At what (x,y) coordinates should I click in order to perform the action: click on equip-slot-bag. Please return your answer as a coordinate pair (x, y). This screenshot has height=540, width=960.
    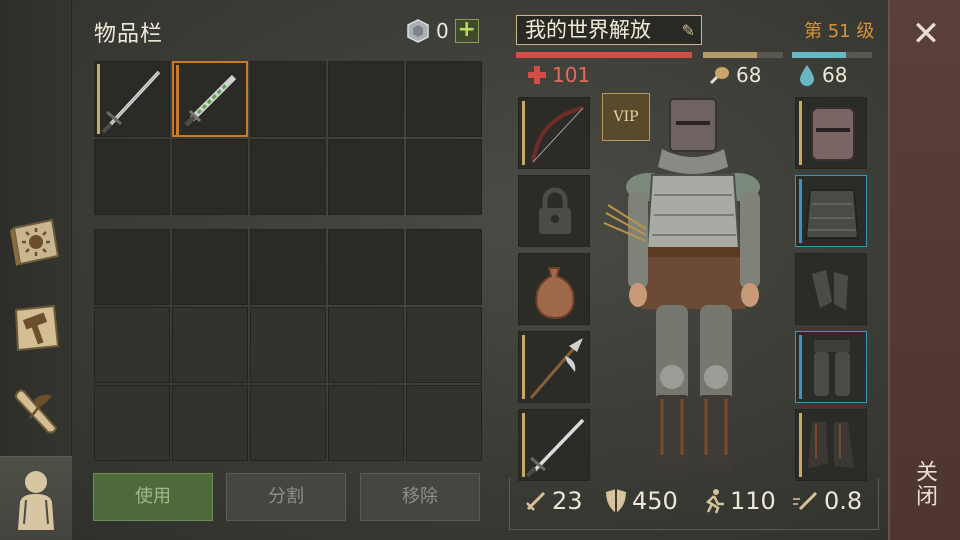
    Looking at the image, I should click on (554, 289).